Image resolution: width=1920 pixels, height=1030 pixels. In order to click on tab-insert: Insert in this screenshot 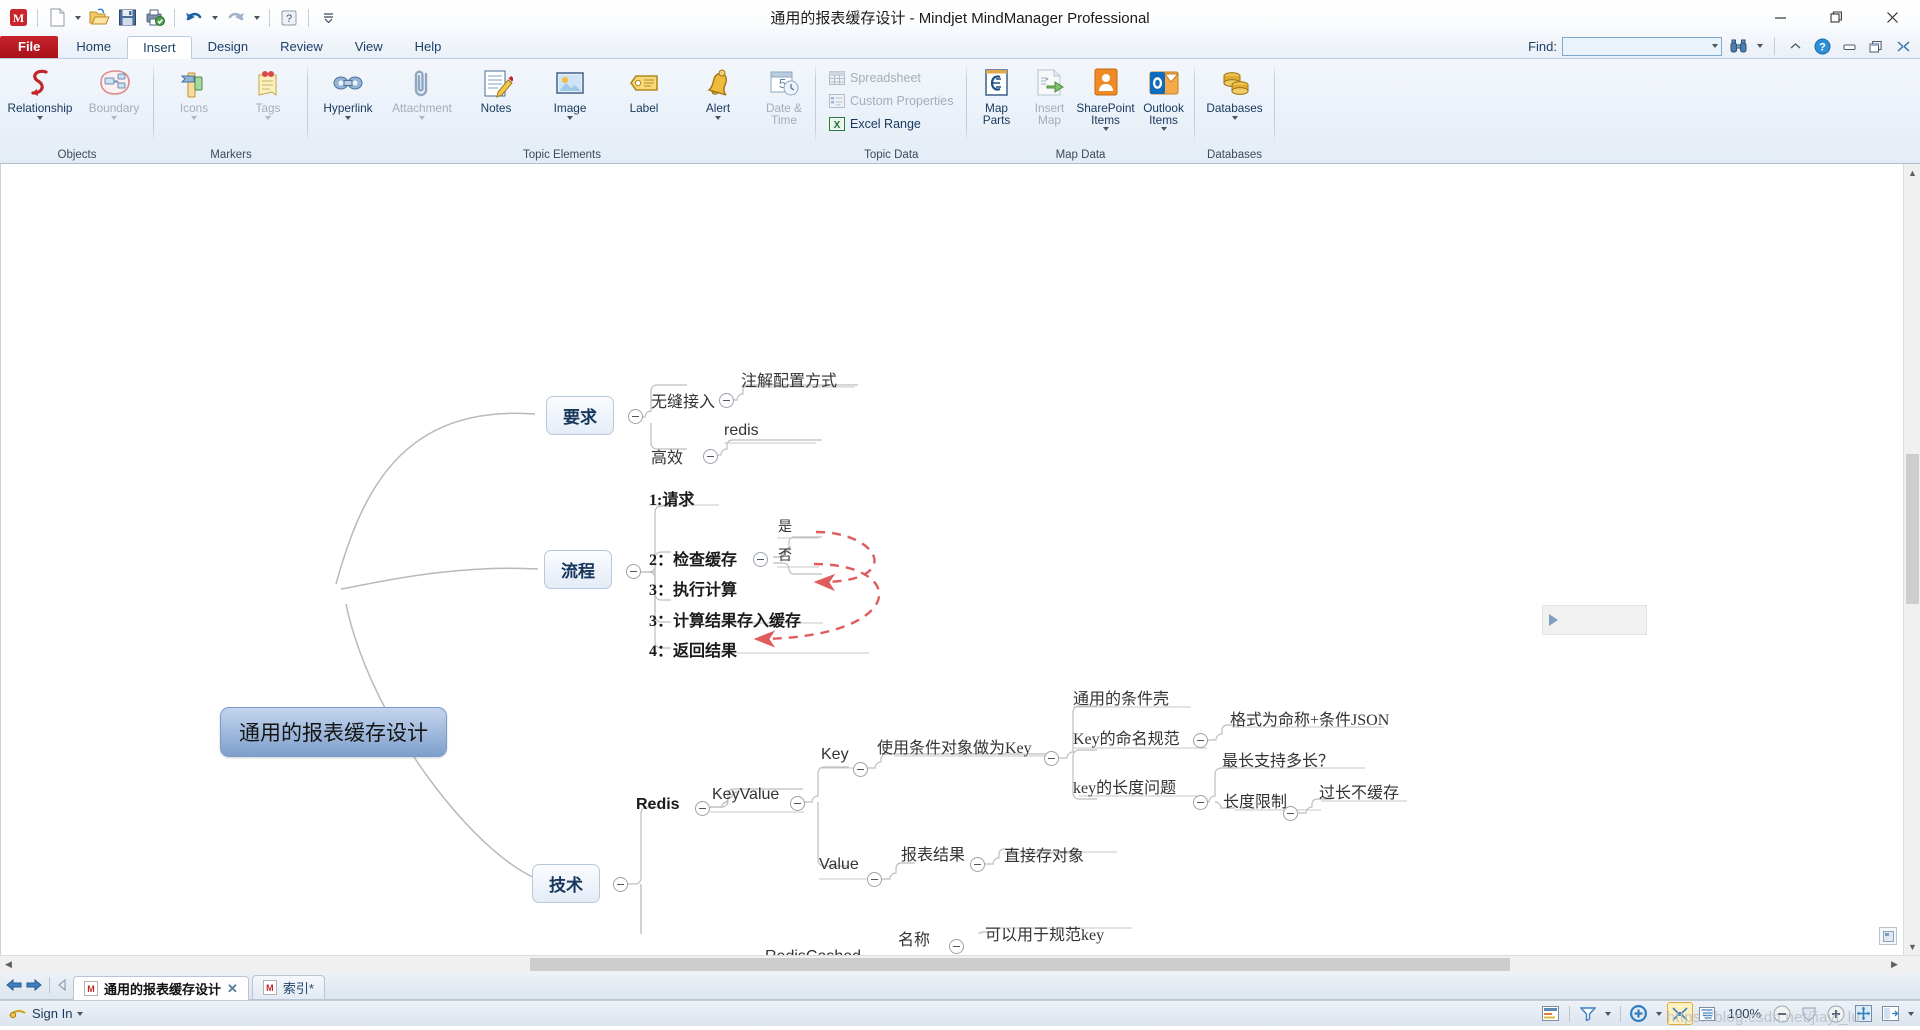, I will do `click(159, 47)`.